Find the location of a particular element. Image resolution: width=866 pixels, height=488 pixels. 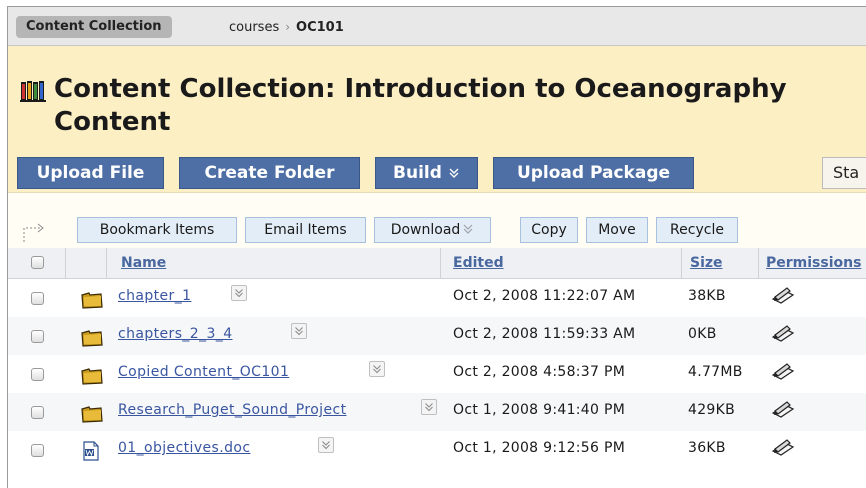

bookmark-items-button: Bookmark Items is located at coordinates (157, 230).